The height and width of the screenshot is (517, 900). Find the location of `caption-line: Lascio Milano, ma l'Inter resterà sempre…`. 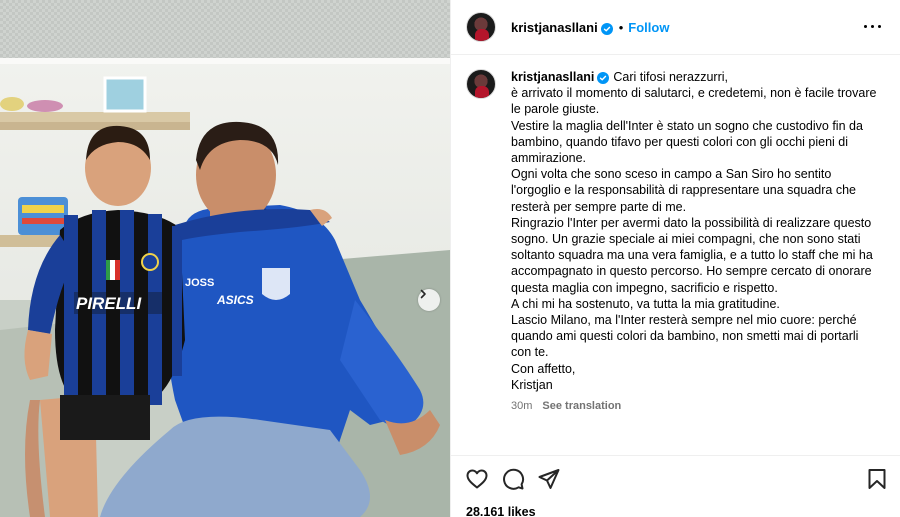

caption-line: Lascio Milano, ma l'Inter resterà sempre… is located at coordinates (686, 336).